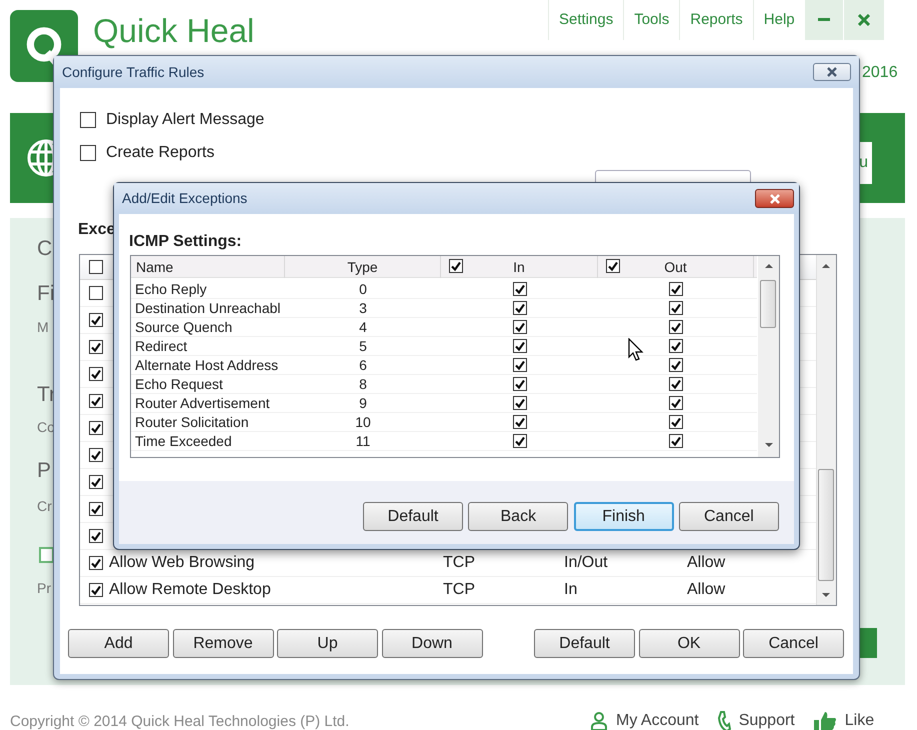 The image size is (917, 730). What do you see at coordinates (432, 643) in the screenshot?
I see `dialog-button: Down` at bounding box center [432, 643].